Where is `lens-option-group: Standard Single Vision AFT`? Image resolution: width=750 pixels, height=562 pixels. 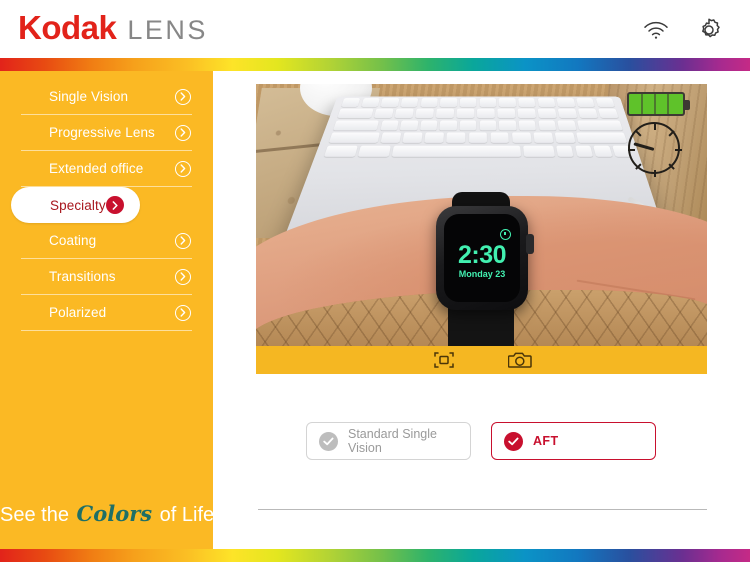 lens-option-group: Standard Single Vision AFT is located at coordinates (481, 443).